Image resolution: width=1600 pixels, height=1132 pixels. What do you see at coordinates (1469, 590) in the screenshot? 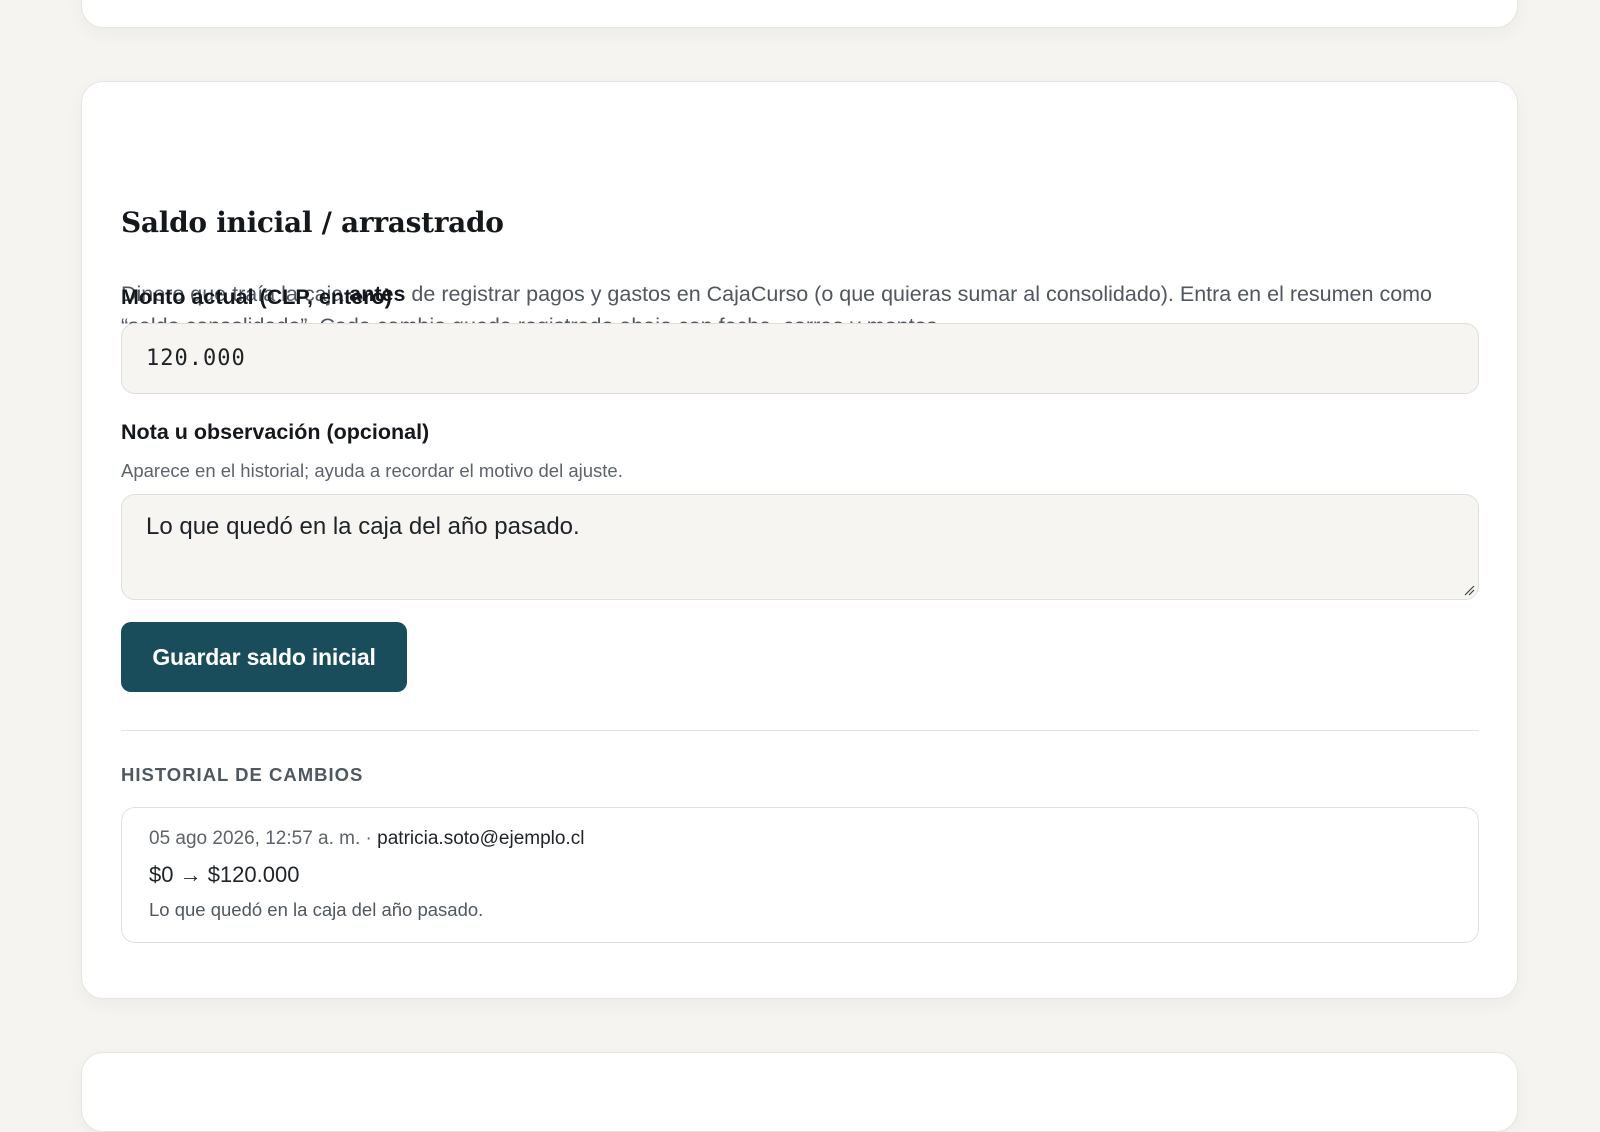
I see `resize-handle-icon` at bounding box center [1469, 590].